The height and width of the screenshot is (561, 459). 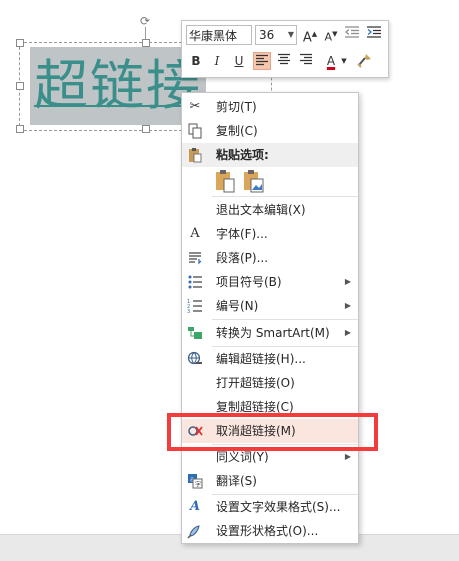 I want to click on resize-handle-tl, so click(x=20, y=43).